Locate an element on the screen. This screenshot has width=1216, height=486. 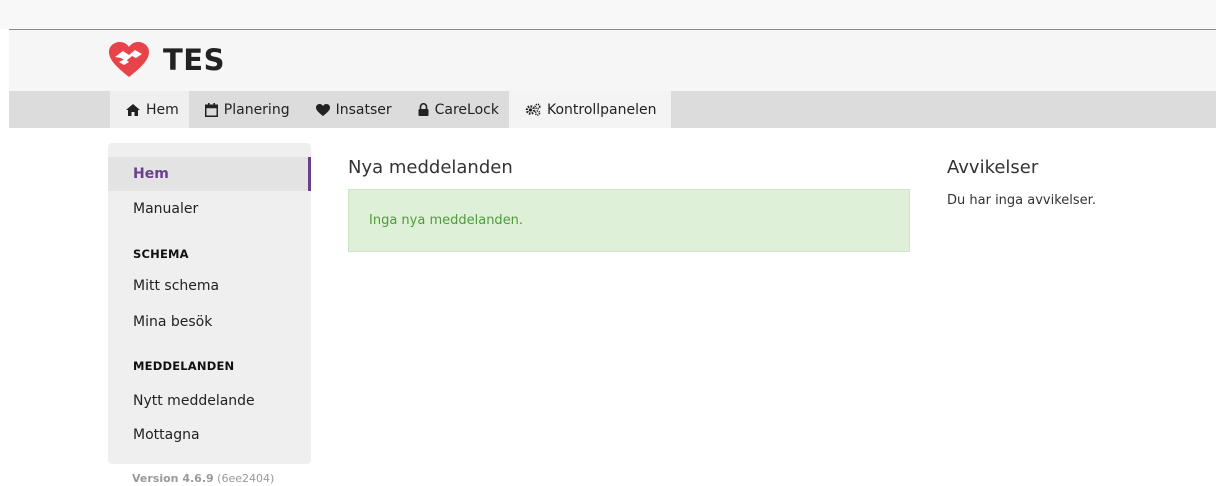
nav-item-insatser: Insatser is located at coordinates (351, 109).